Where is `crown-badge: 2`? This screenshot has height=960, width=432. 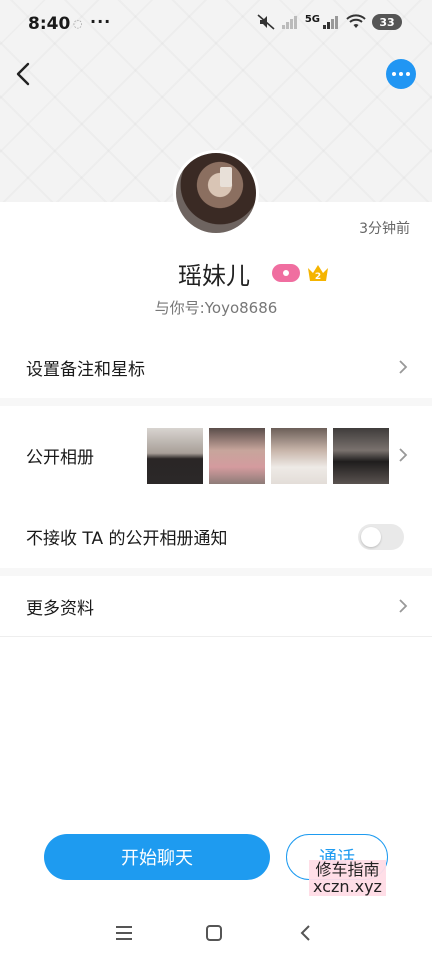
crown-badge: 2 is located at coordinates (318, 273).